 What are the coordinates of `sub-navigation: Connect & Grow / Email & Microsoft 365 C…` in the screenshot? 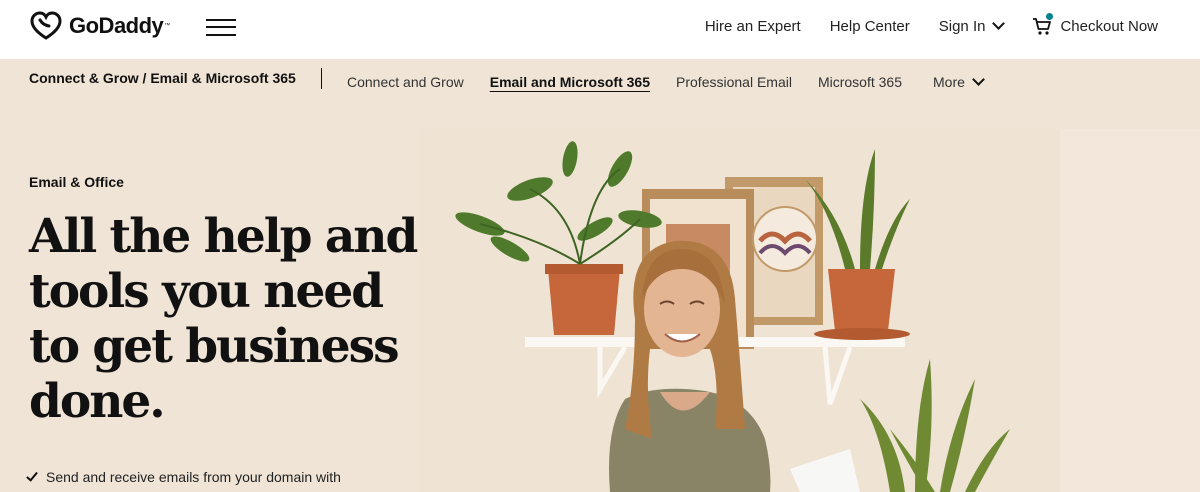 It's located at (600, 82).